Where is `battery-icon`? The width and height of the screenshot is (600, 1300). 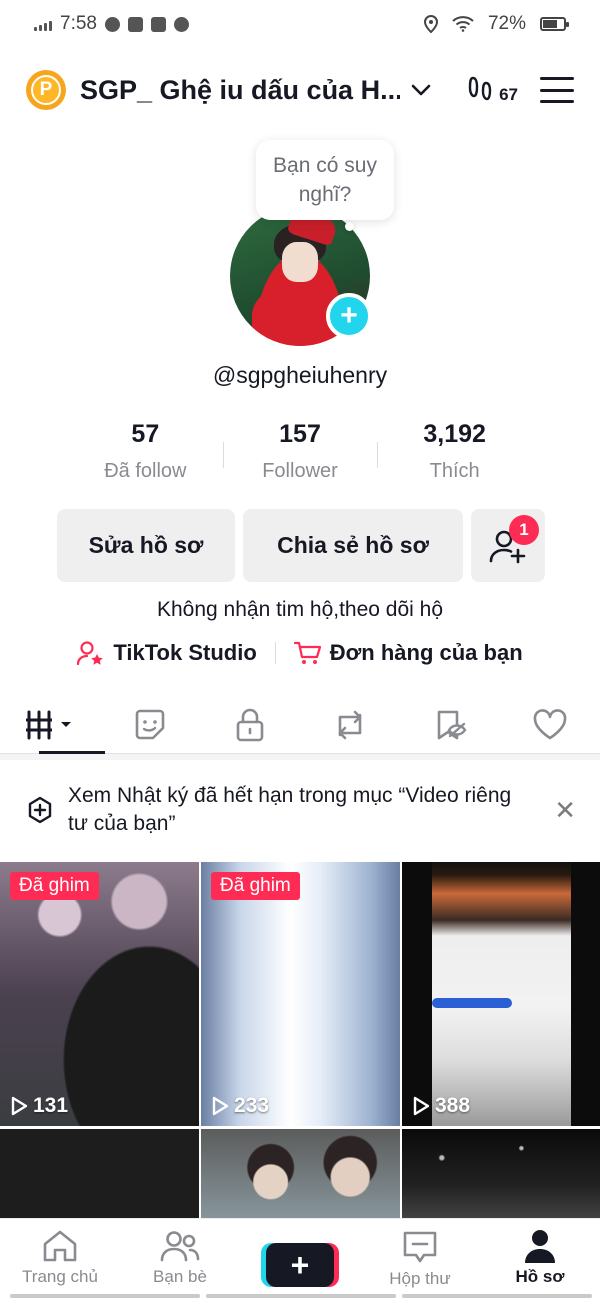
battery-icon is located at coordinates (554, 24).